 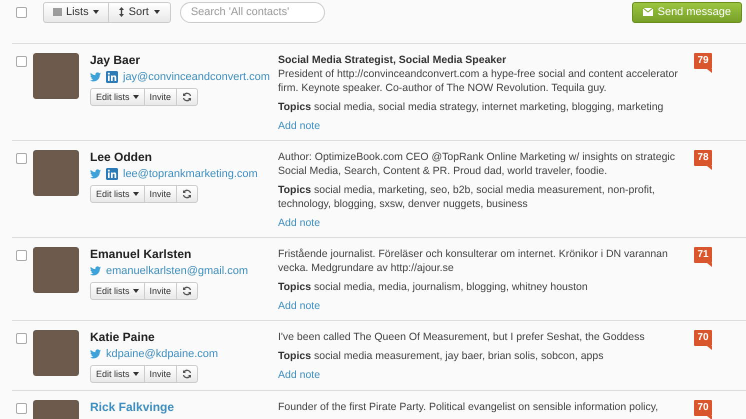 What do you see at coordinates (141, 254) in the screenshot?
I see `contact-name: Emanuel Karlsten` at bounding box center [141, 254].